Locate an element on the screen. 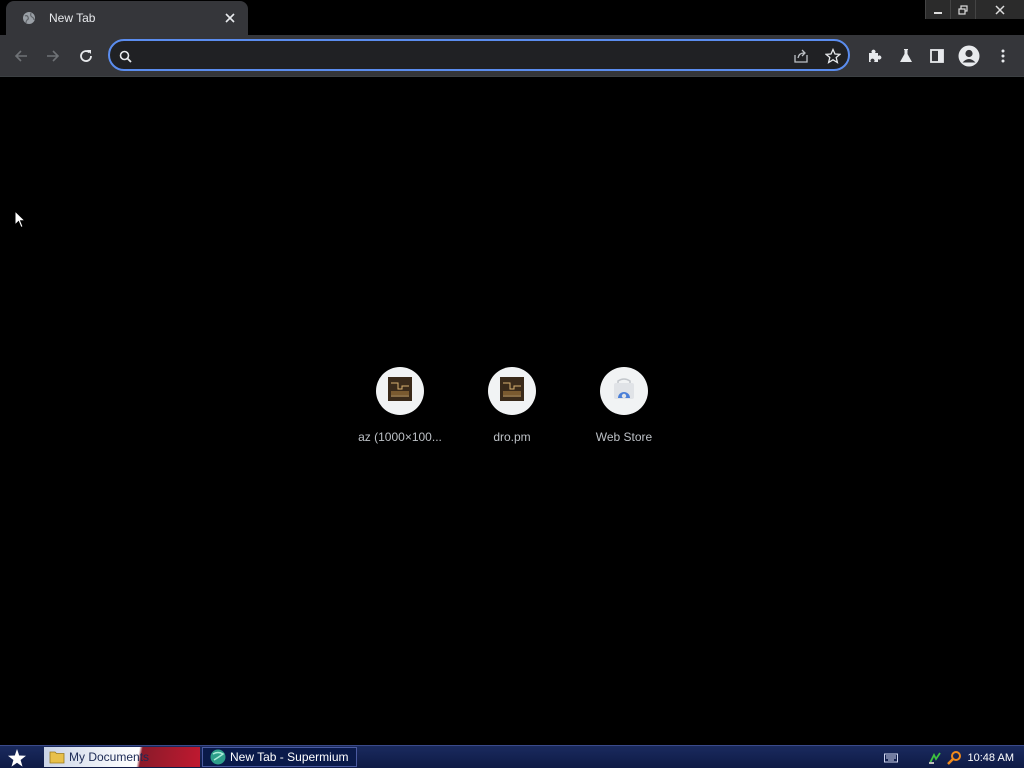 The width and height of the screenshot is (1024, 768). close-icon is located at coordinates (230, 18).